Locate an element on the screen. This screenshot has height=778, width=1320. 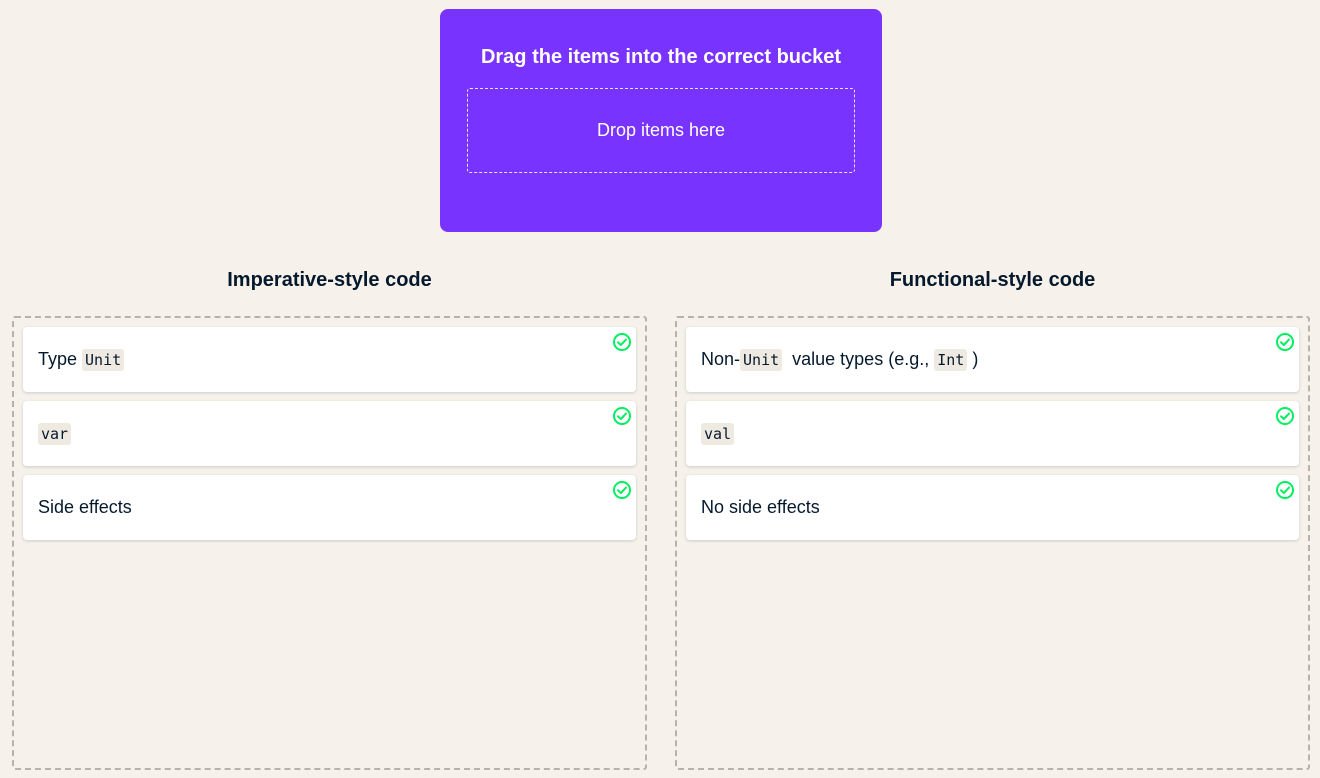
card-text: ) is located at coordinates (973, 359).